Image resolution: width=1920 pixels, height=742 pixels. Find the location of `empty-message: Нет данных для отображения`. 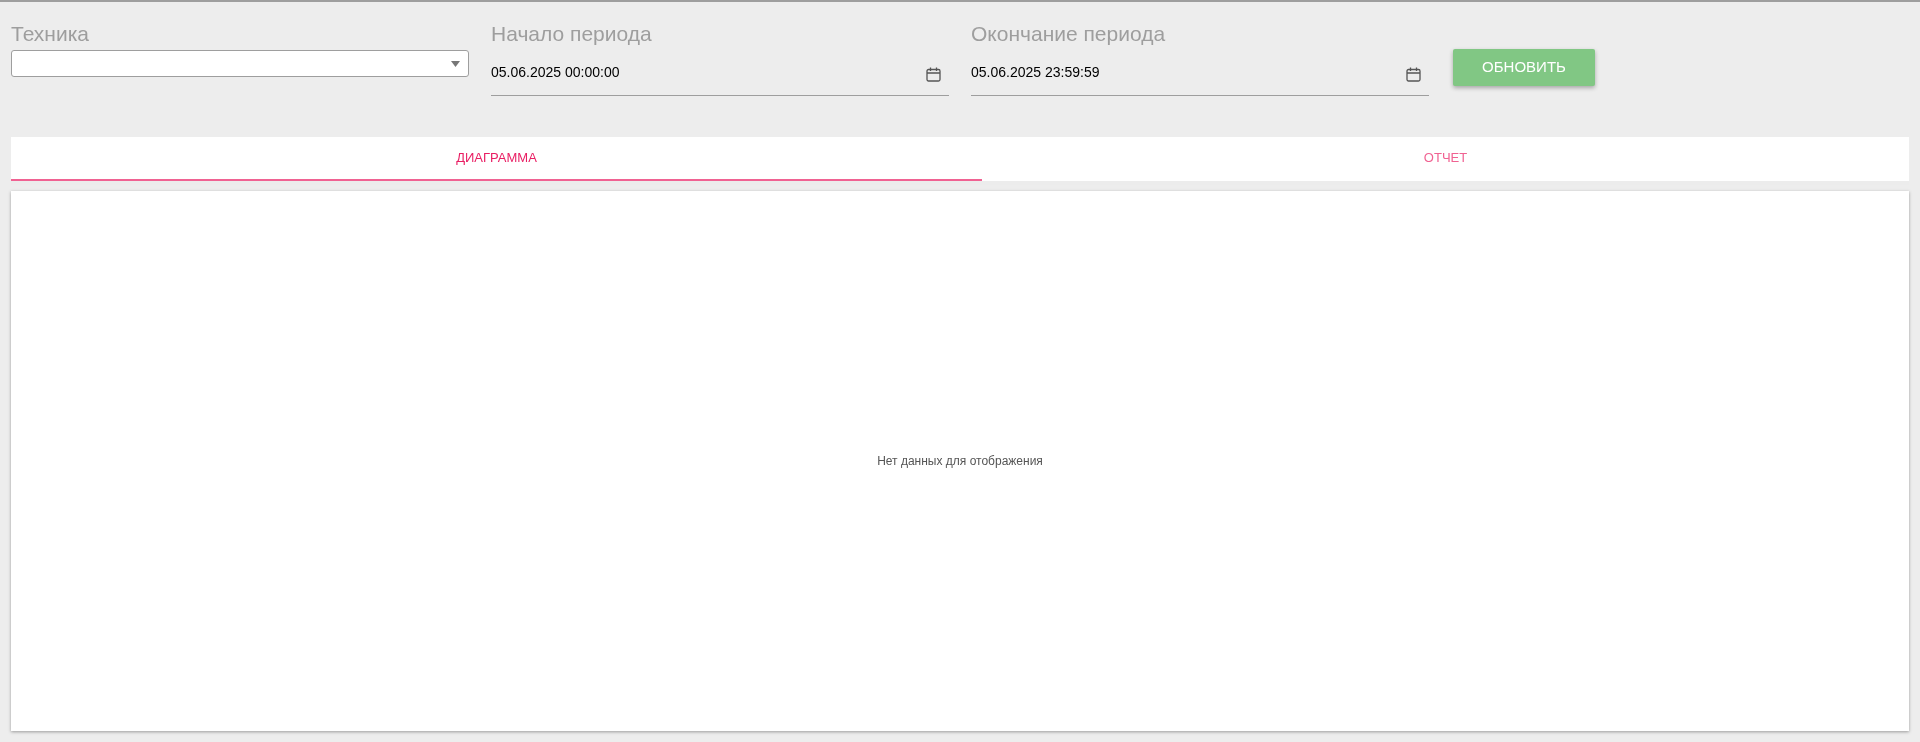

empty-message: Нет данных для отображения is located at coordinates (960, 461).